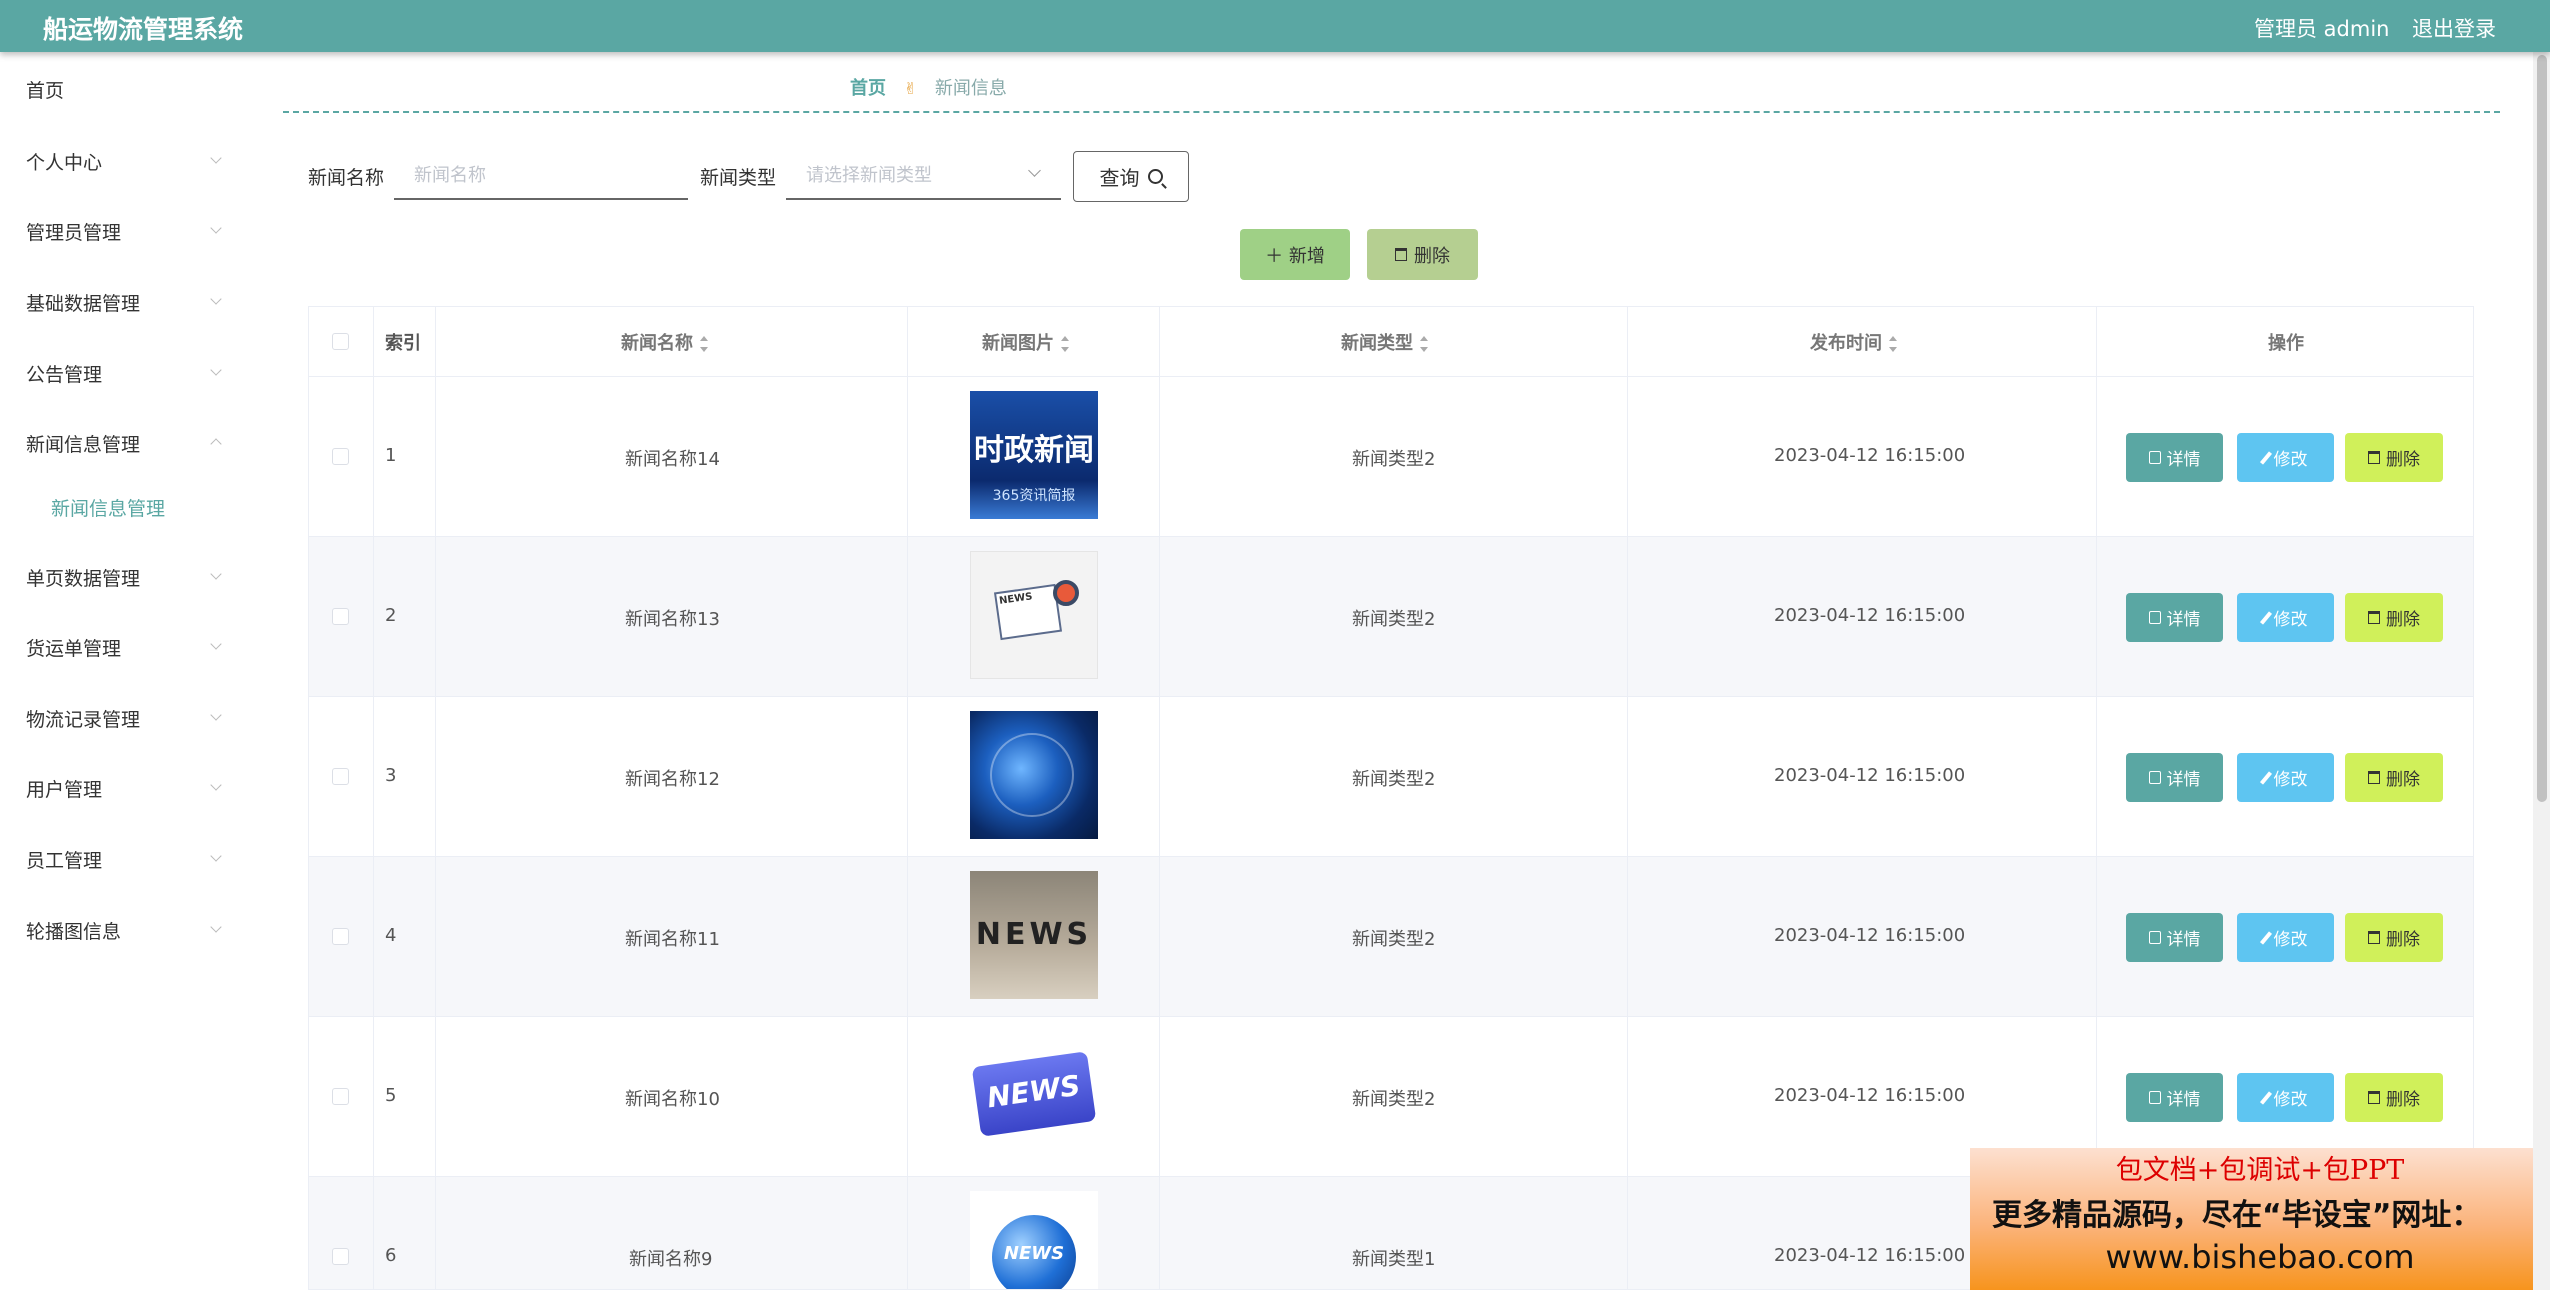 This screenshot has height=1290, width=2550. Describe the element at coordinates (910, 88) in the screenshot. I see `hand-icon: ✌` at that location.